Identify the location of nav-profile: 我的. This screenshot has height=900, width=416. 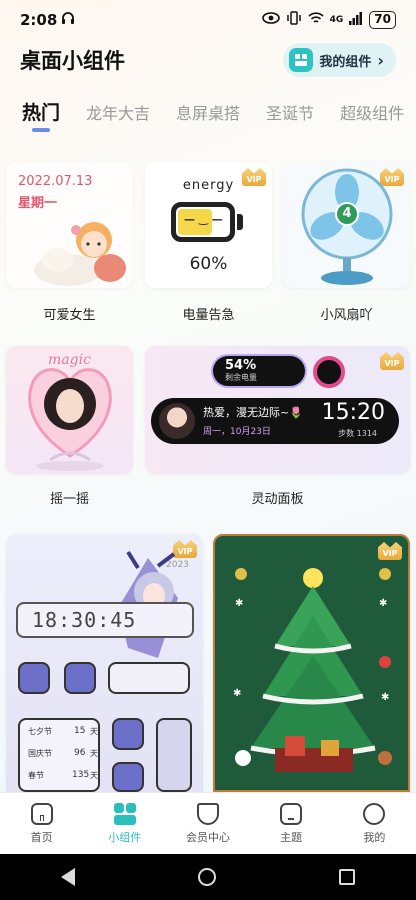
(374, 823).